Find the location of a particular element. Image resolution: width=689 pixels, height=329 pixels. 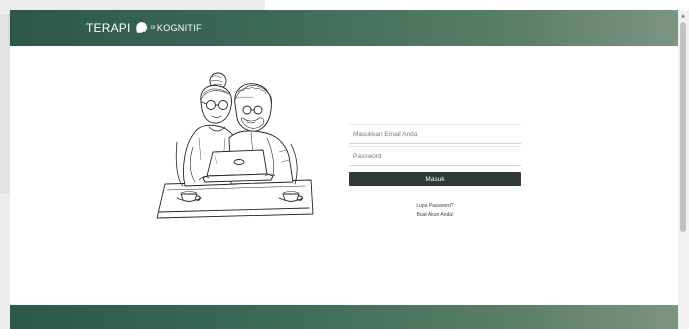

site-header: TERAPI dr KOGNITIF is located at coordinates (344, 28).